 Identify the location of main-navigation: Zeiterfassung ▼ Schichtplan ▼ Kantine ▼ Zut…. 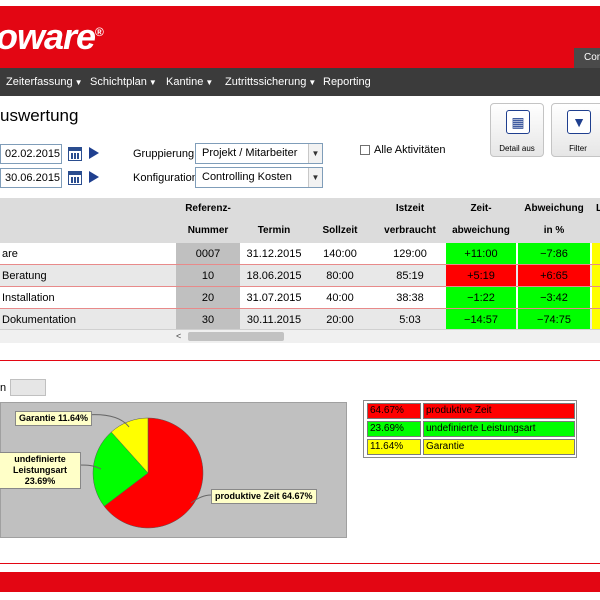
(300, 82).